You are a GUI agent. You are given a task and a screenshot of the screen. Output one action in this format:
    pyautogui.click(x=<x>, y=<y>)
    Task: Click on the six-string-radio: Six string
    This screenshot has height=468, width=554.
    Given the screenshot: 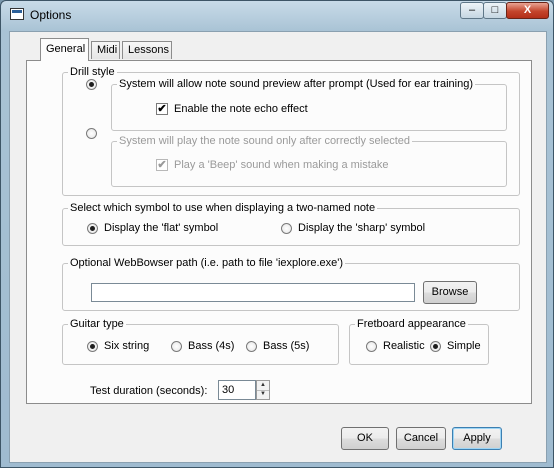 What is the action you would take?
    pyautogui.click(x=118, y=346)
    